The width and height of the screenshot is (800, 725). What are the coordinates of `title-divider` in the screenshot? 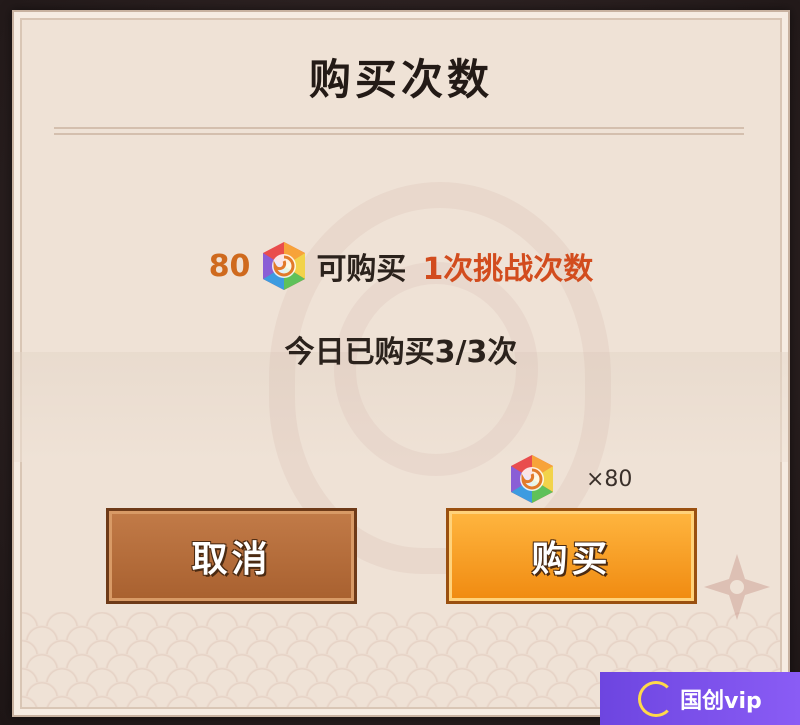 It's located at (399, 131).